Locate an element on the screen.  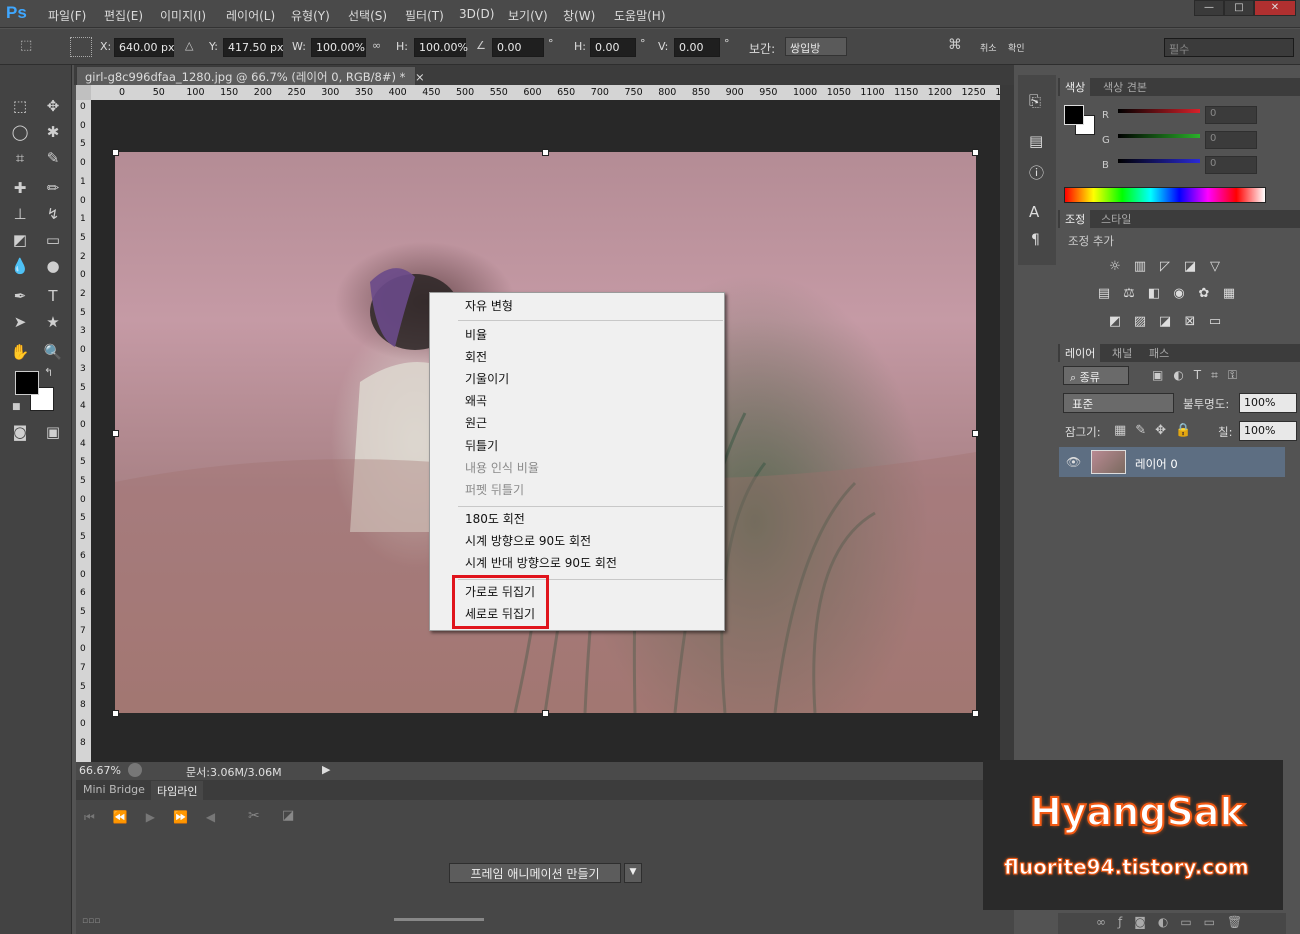
color-fg-swatch is located at coordinates (1074, 115).